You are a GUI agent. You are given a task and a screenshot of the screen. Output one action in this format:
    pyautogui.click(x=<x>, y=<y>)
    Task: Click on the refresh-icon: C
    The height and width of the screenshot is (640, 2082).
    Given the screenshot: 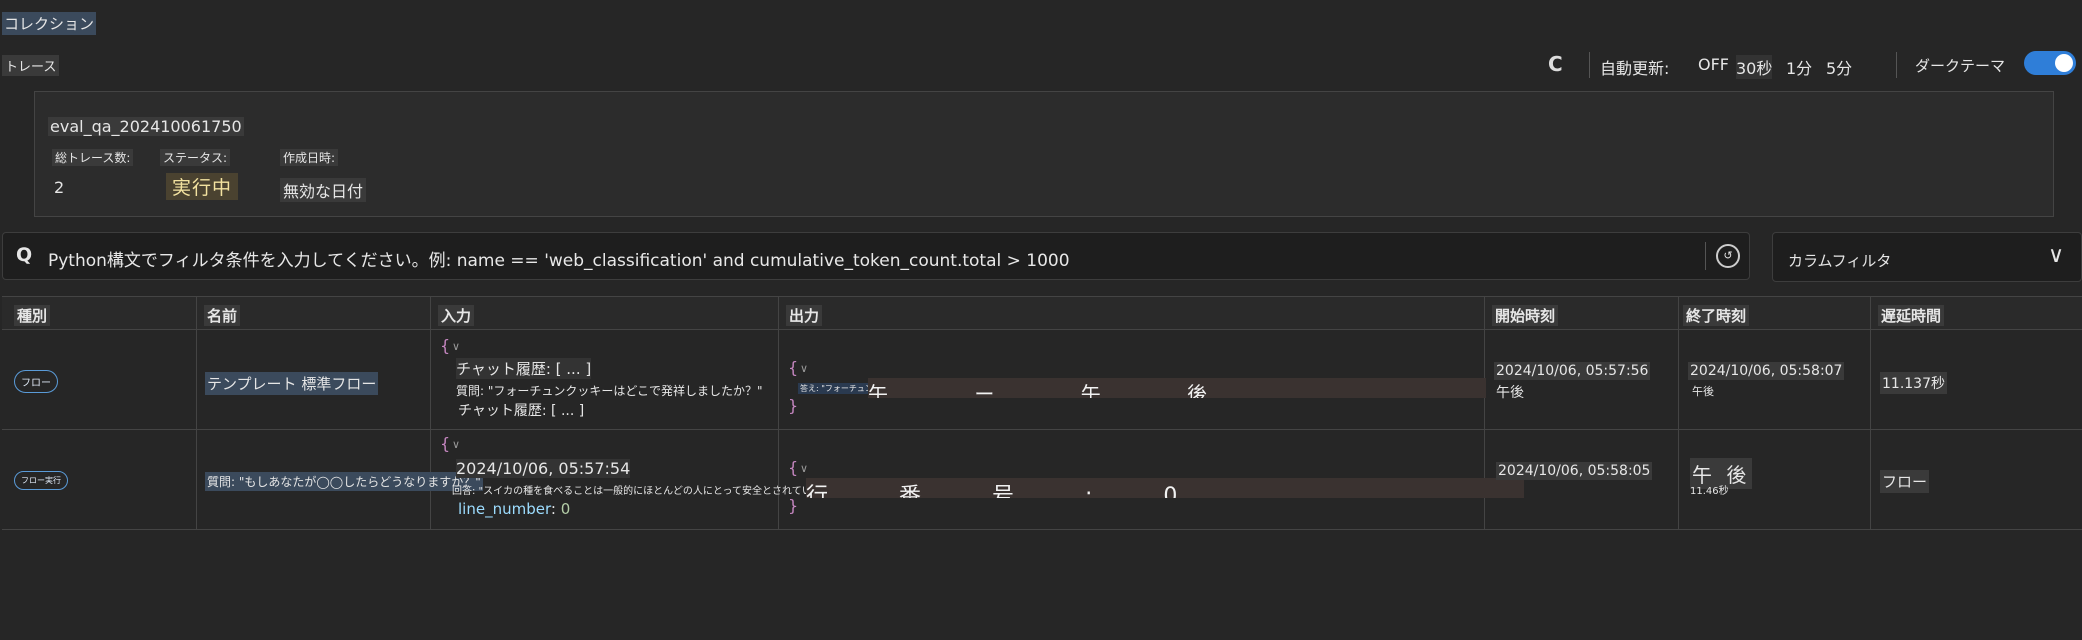 What is the action you would take?
    pyautogui.click(x=1555, y=64)
    